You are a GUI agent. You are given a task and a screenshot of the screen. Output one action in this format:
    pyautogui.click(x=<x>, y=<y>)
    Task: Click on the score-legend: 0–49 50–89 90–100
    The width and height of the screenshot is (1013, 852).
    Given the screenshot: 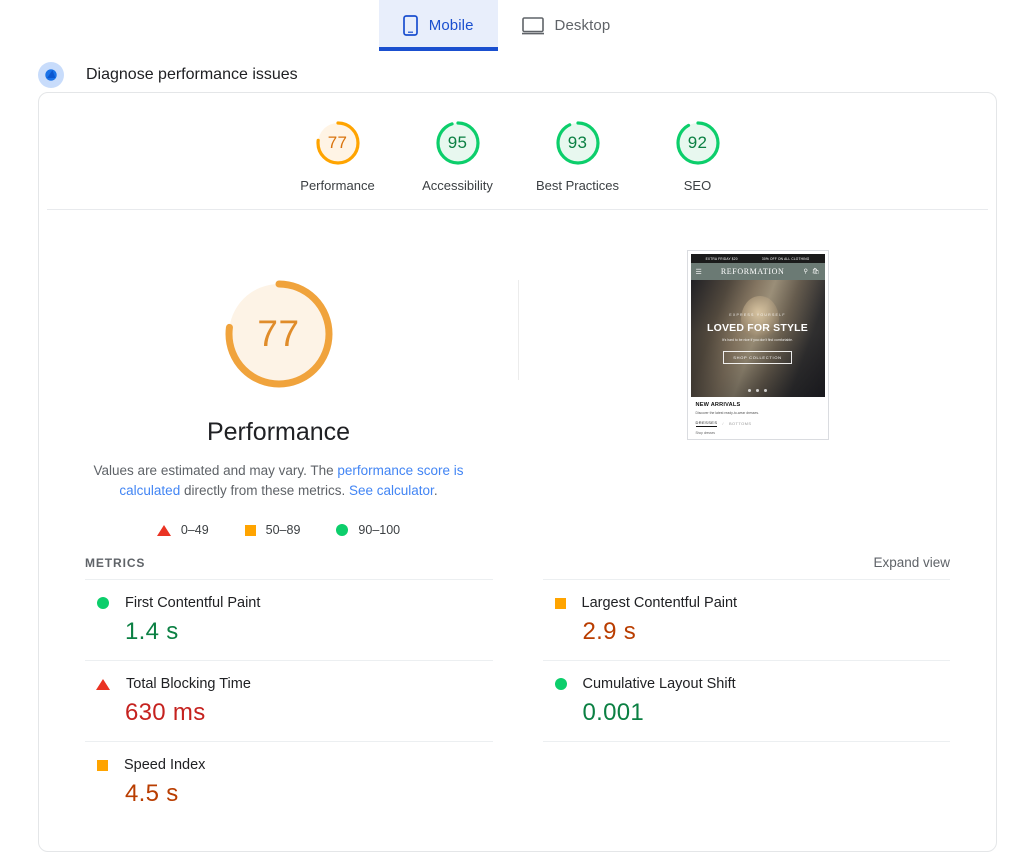 What is the action you would take?
    pyautogui.click(x=278, y=530)
    